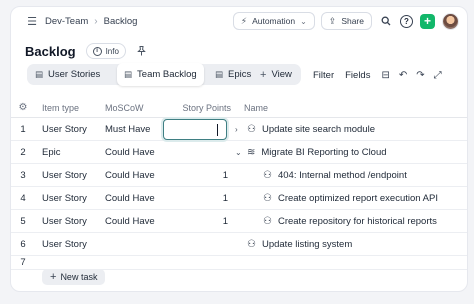 Image resolution: width=474 pixels, height=304 pixels. What do you see at coordinates (23, 129) in the screenshot?
I see `row-number: 1` at bounding box center [23, 129].